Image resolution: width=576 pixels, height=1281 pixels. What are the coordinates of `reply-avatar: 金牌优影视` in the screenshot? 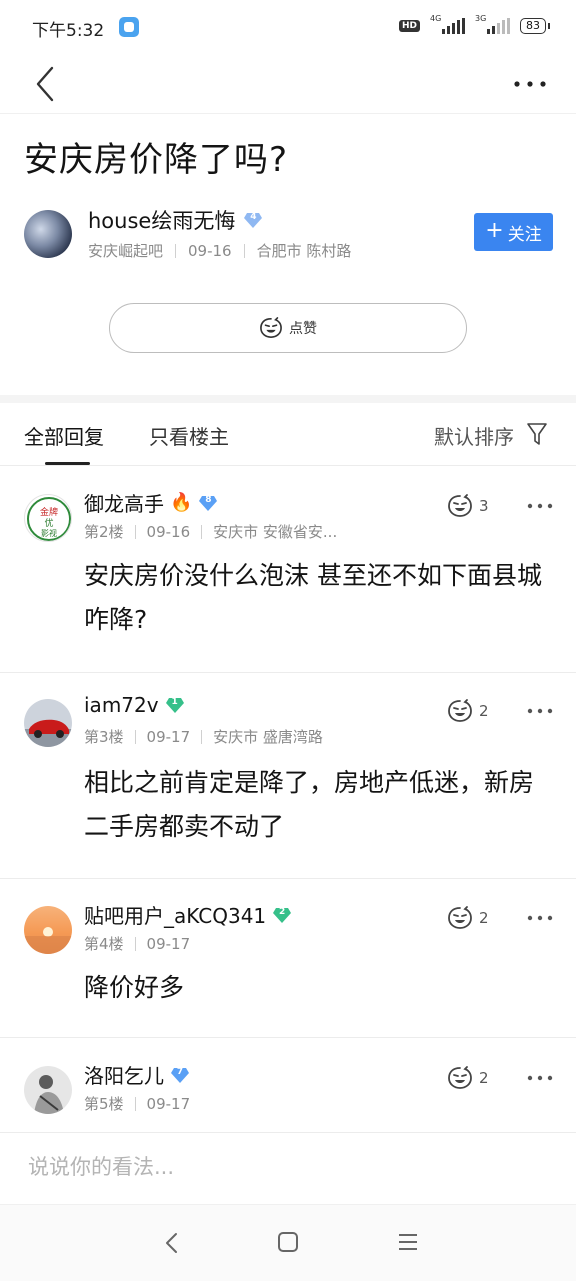 It's located at (48, 518).